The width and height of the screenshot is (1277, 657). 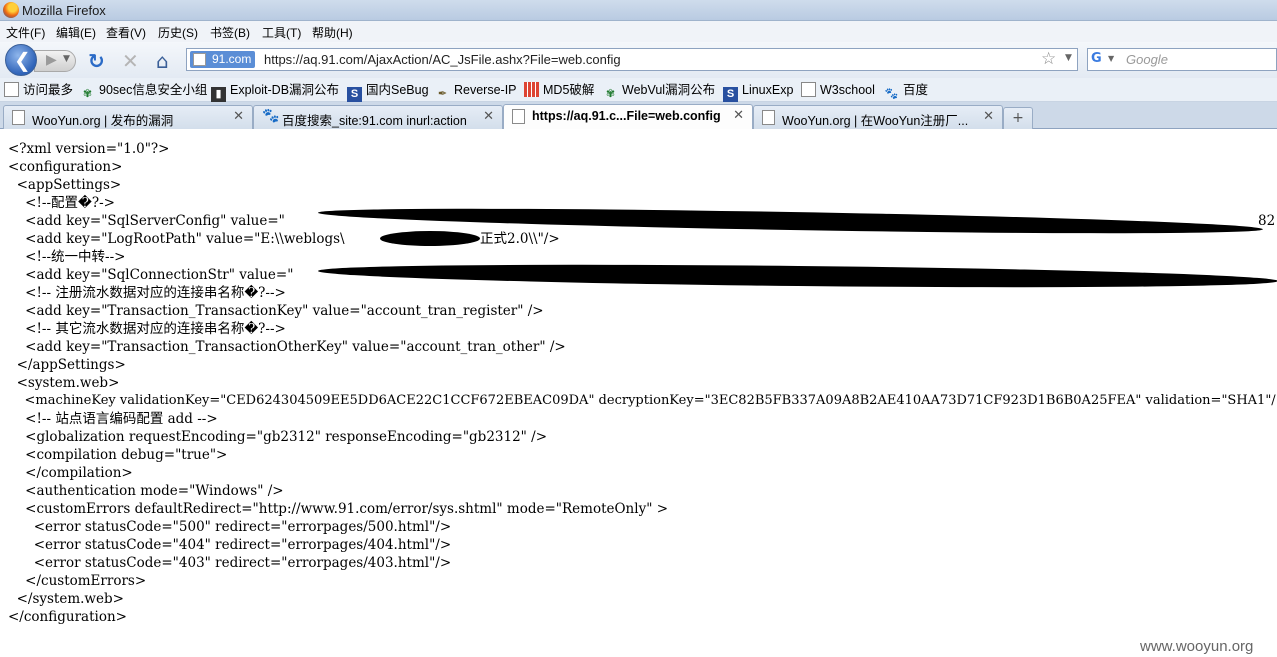 What do you see at coordinates (143, 90) in the screenshot?
I see `bookmark-90sec: ✾ 90sec信息安全小组` at bounding box center [143, 90].